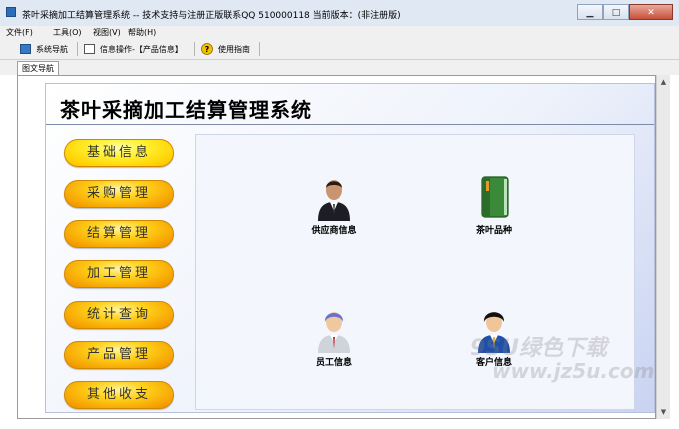 The image size is (679, 429). Describe the element at coordinates (651, 12) in the screenshot. I see `close-button: ✕` at that location.